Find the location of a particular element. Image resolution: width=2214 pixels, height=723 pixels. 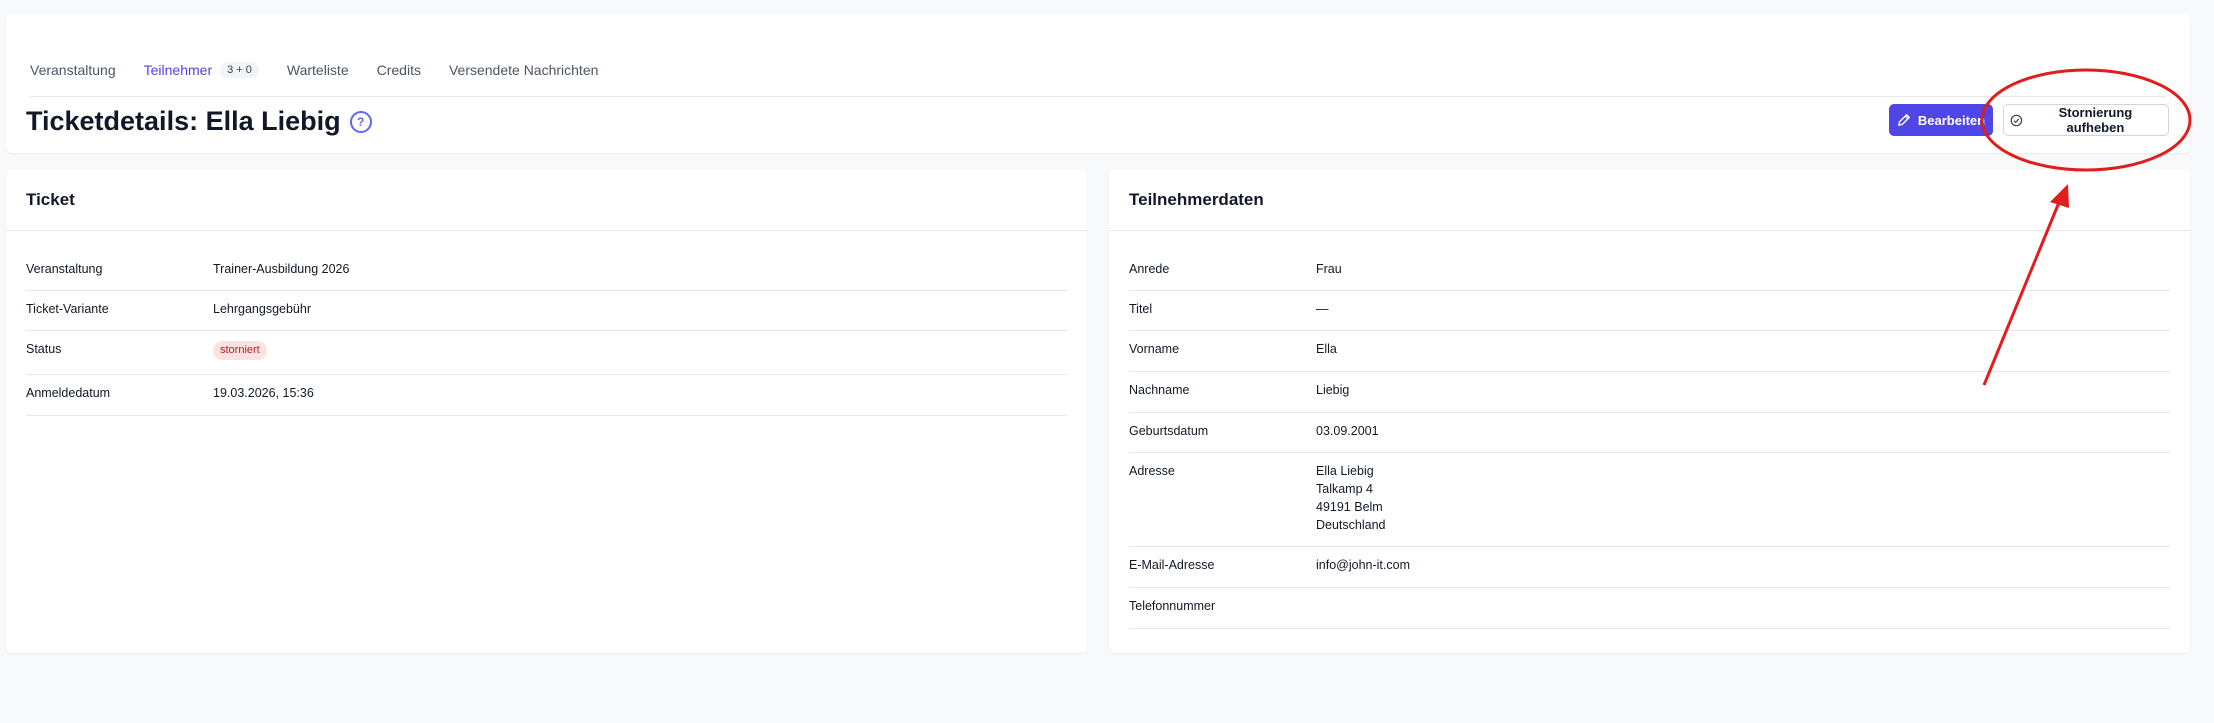

tab-veranstaltung: Veranstaltung is located at coordinates (73, 63).